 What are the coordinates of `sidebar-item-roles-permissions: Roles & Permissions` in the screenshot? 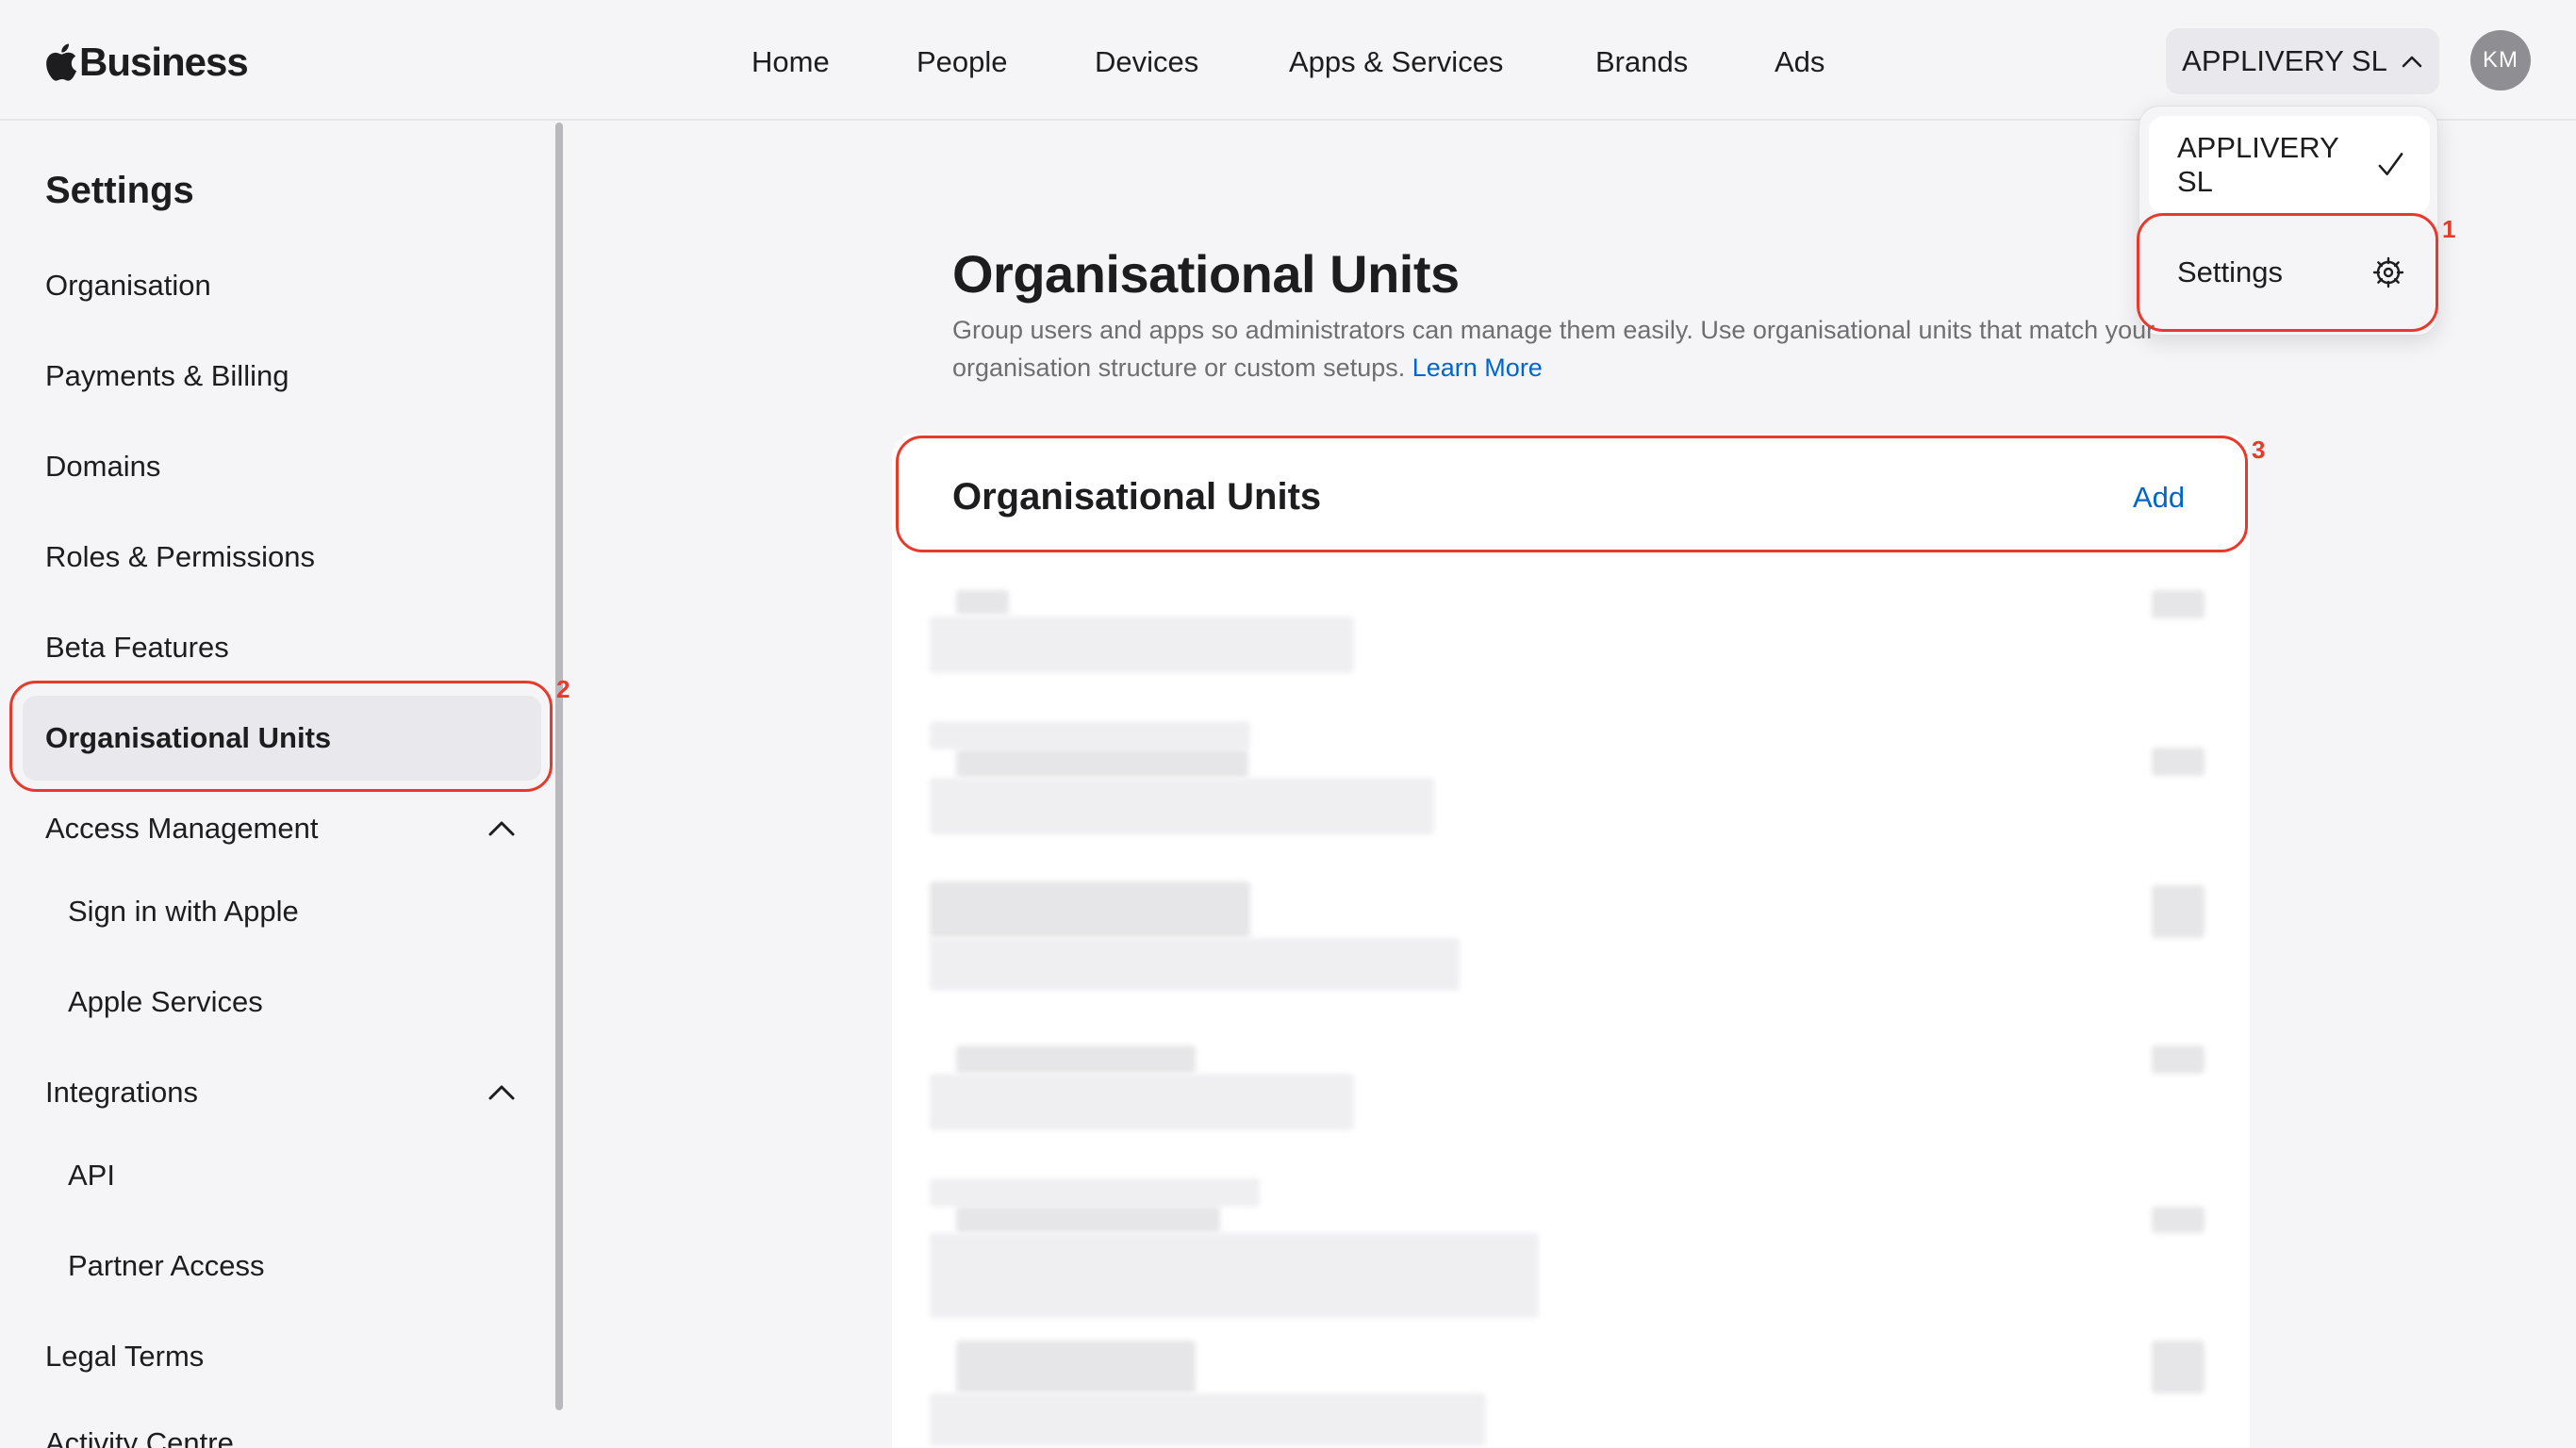 It's located at (180, 557).